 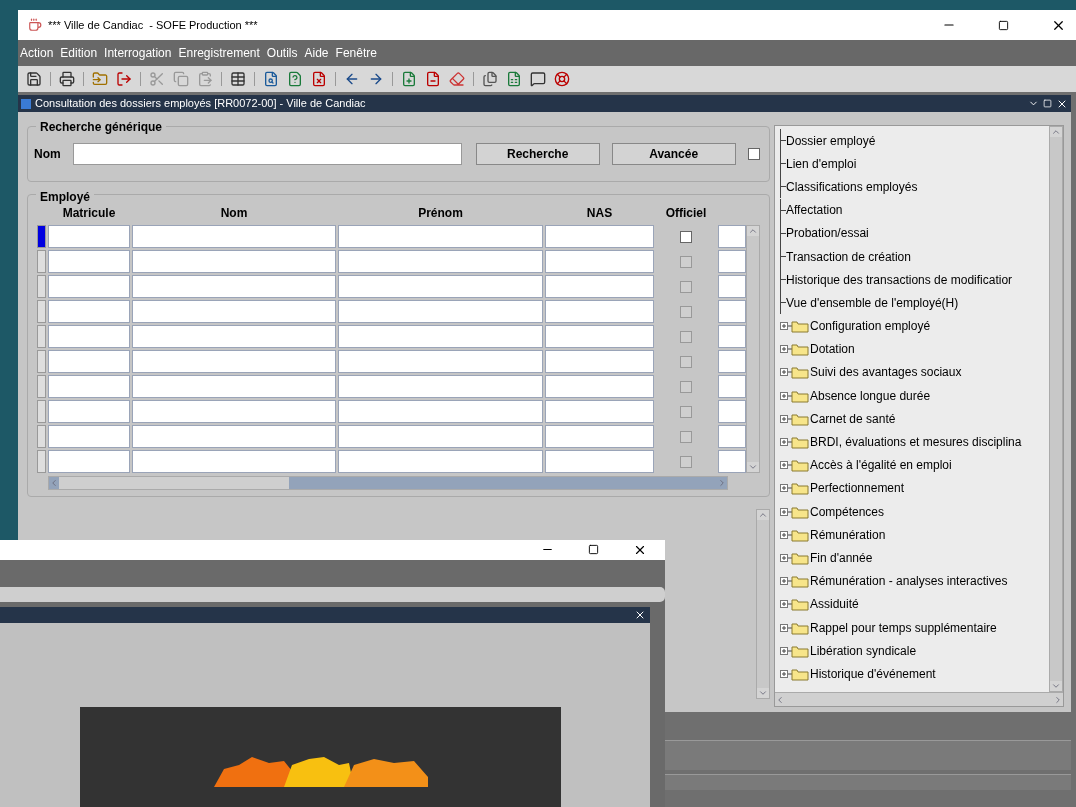 What do you see at coordinates (1056, 686) in the screenshot?
I see `scroll-down-icon` at bounding box center [1056, 686].